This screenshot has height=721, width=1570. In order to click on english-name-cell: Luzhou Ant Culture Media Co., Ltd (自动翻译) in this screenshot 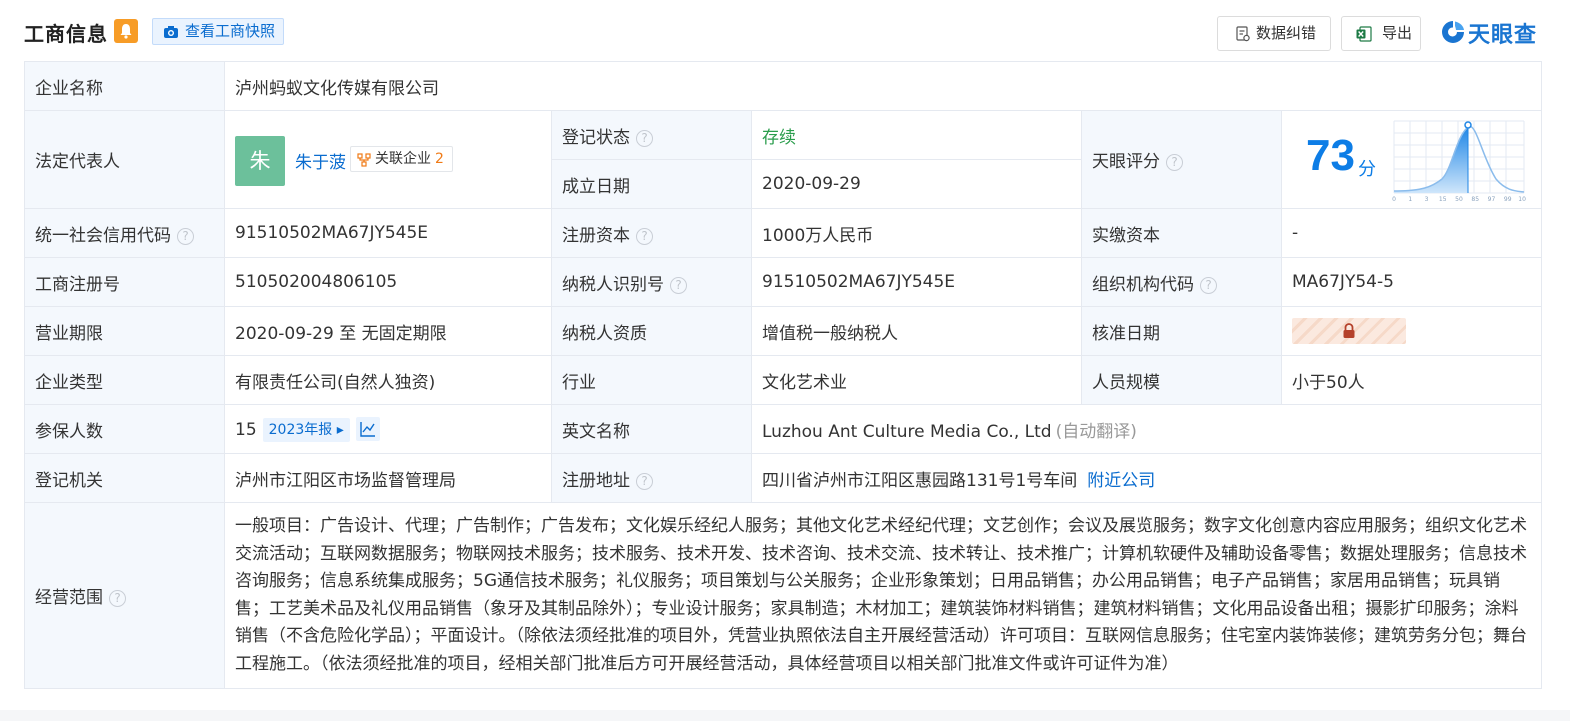, I will do `click(1146, 429)`.